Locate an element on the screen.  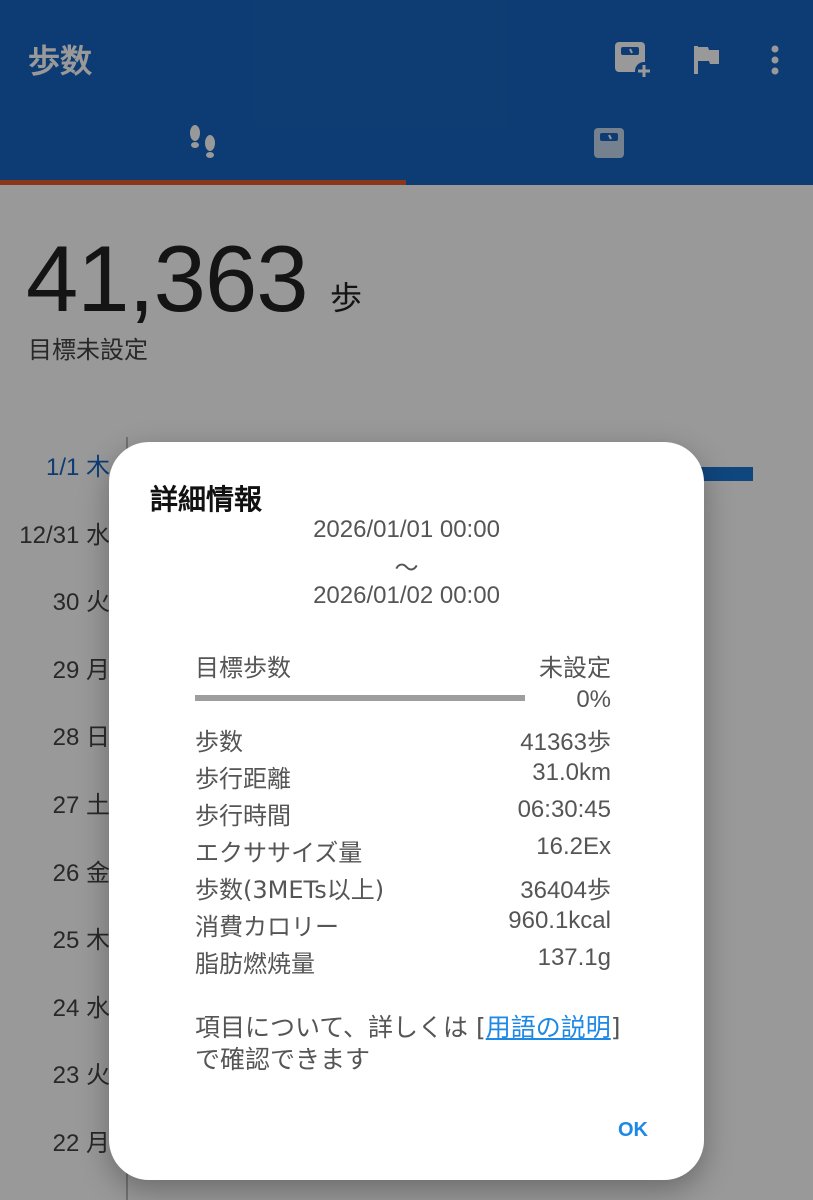
glossary-link: 用語の説明 is located at coordinates (548, 1027).